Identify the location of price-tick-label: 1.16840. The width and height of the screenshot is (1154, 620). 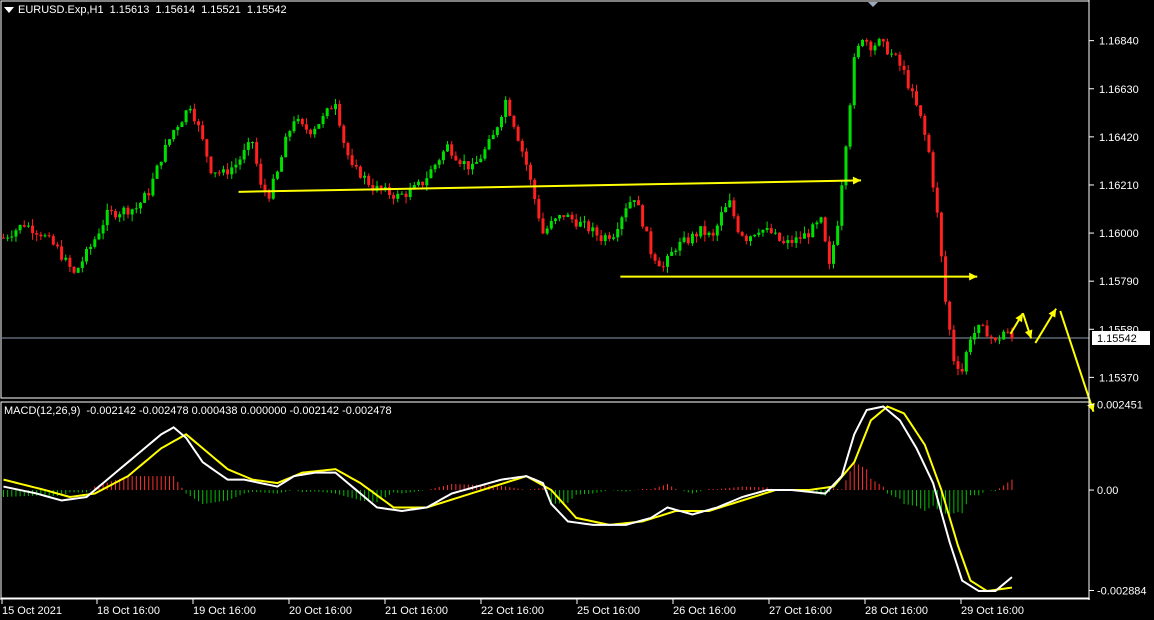
(1119, 42).